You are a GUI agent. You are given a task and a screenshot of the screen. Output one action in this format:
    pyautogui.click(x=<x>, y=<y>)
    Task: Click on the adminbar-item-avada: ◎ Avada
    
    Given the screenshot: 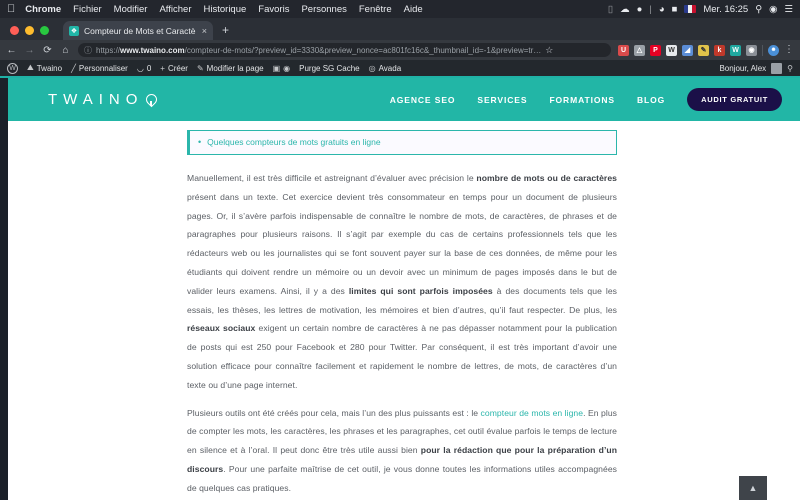 What is the action you would take?
    pyautogui.click(x=385, y=68)
    